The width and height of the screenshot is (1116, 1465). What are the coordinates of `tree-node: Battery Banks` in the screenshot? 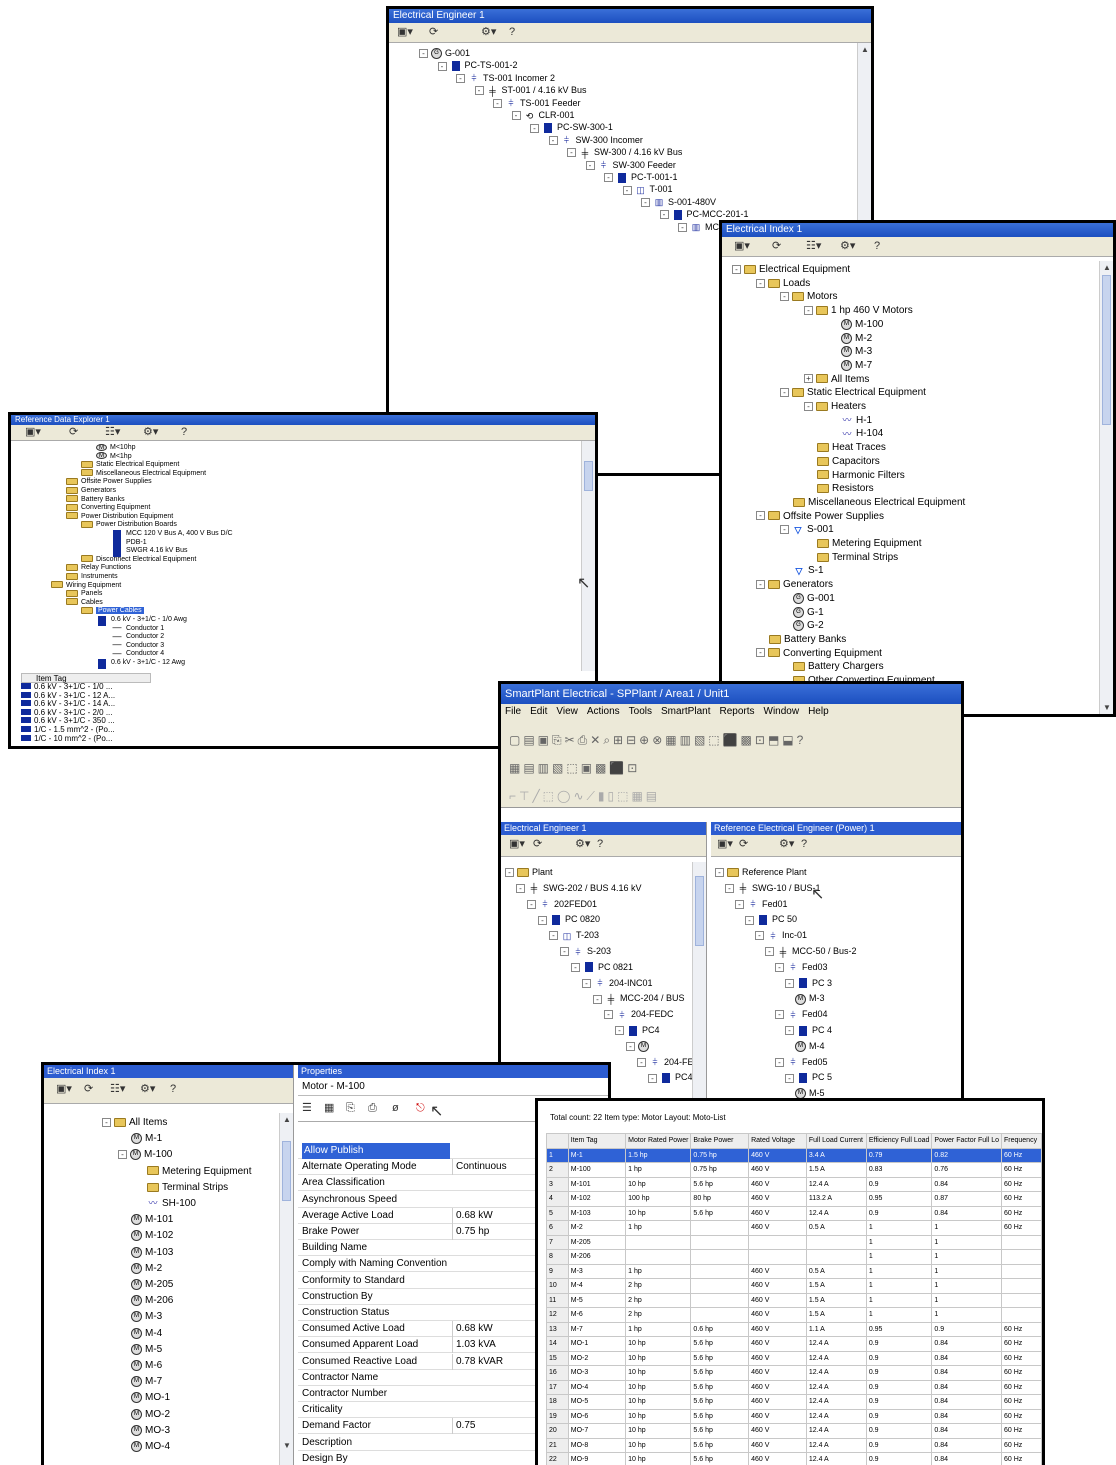 It's located at (807, 640).